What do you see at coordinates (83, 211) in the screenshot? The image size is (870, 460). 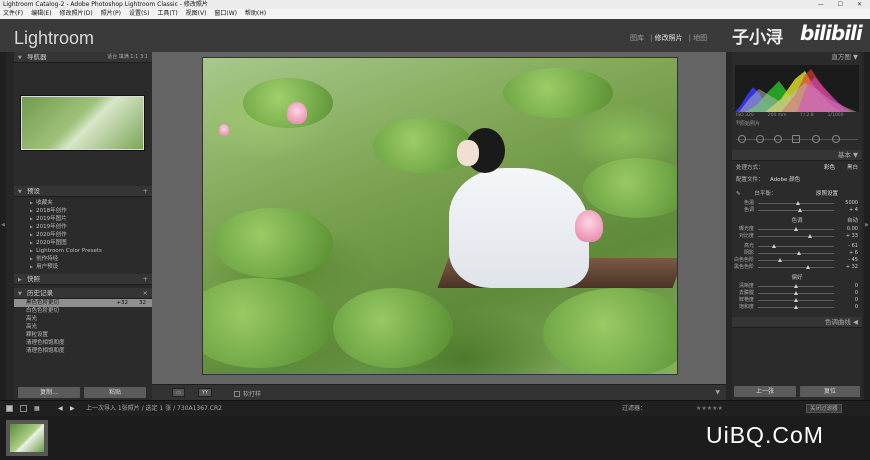 I see `preset-folder: ▶ 2018年创作` at bounding box center [83, 211].